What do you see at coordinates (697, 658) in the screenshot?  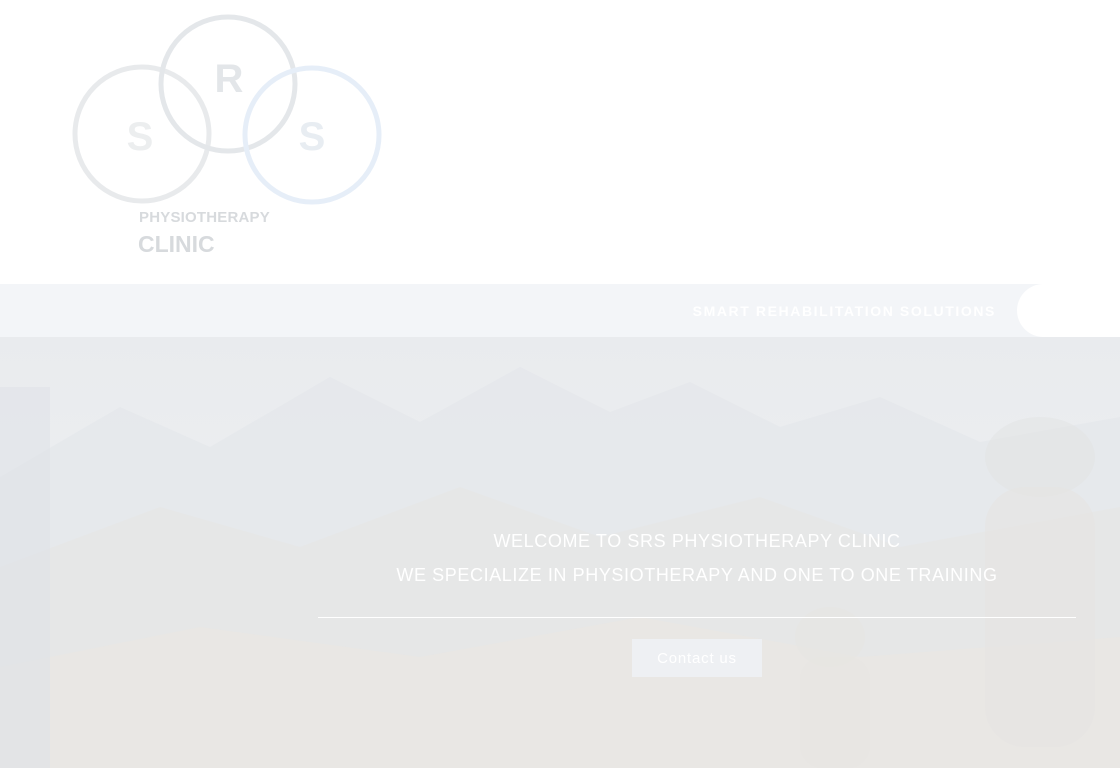 I see `contact-us-button: Contact us` at bounding box center [697, 658].